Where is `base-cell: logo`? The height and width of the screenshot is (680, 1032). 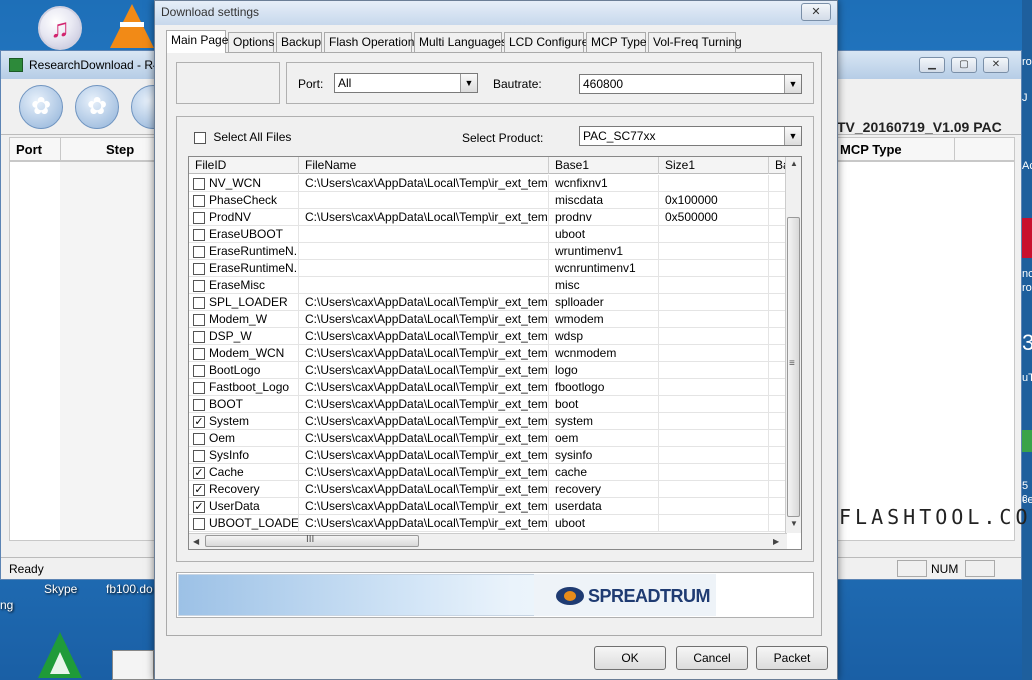
base-cell: logo is located at coordinates (604, 370).